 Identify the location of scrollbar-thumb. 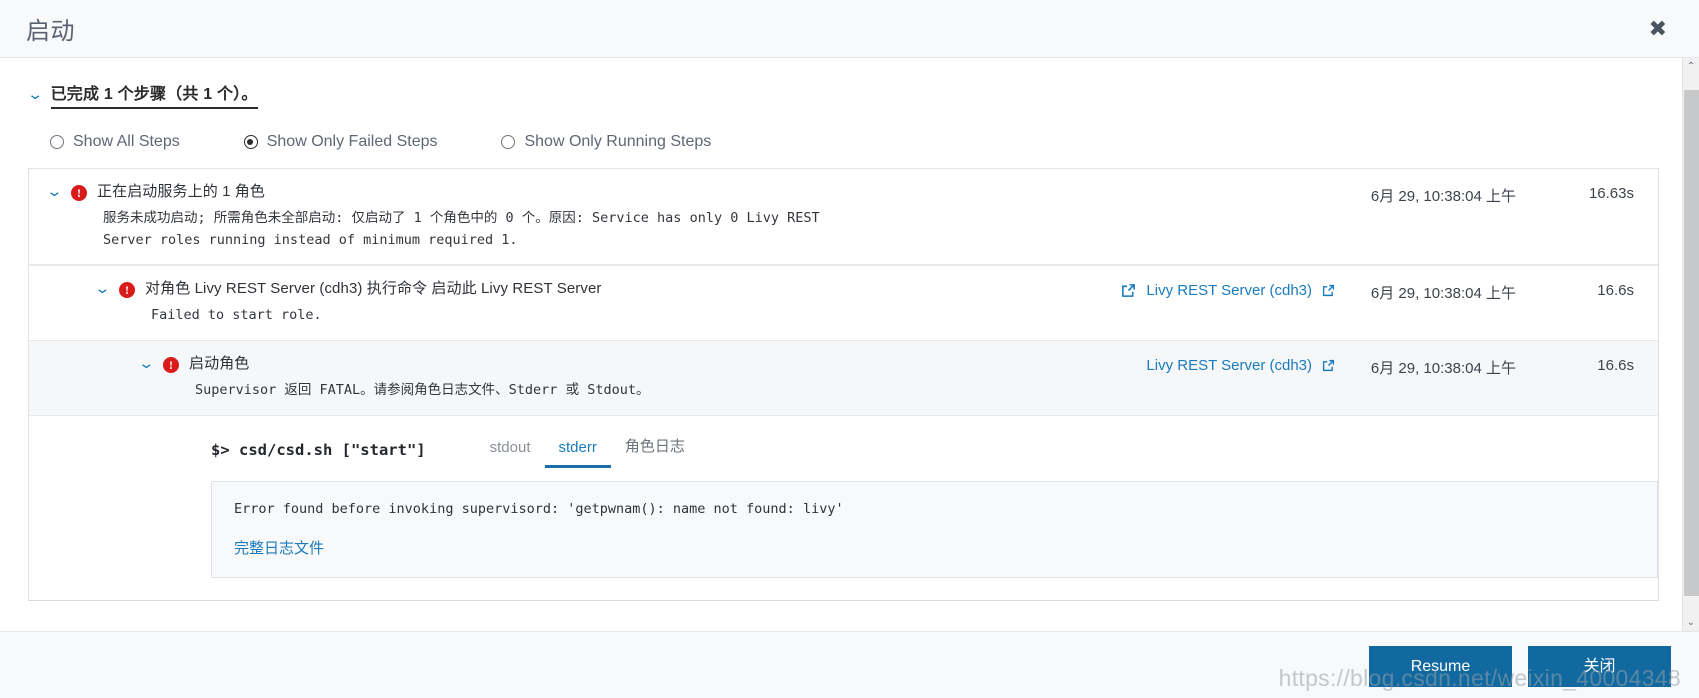
(1691, 343).